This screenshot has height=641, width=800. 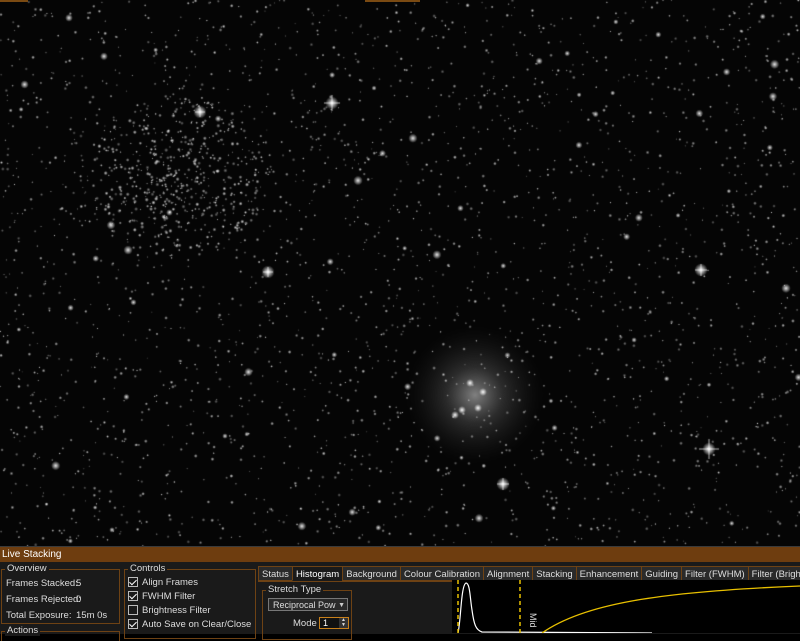 I want to click on stat-frames-rejected: Frames Rejected: 0, so click(x=43, y=599).